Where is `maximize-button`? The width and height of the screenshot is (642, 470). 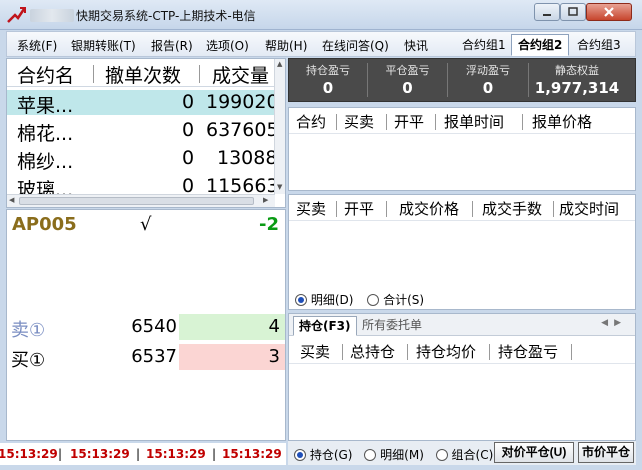 maximize-button is located at coordinates (573, 12).